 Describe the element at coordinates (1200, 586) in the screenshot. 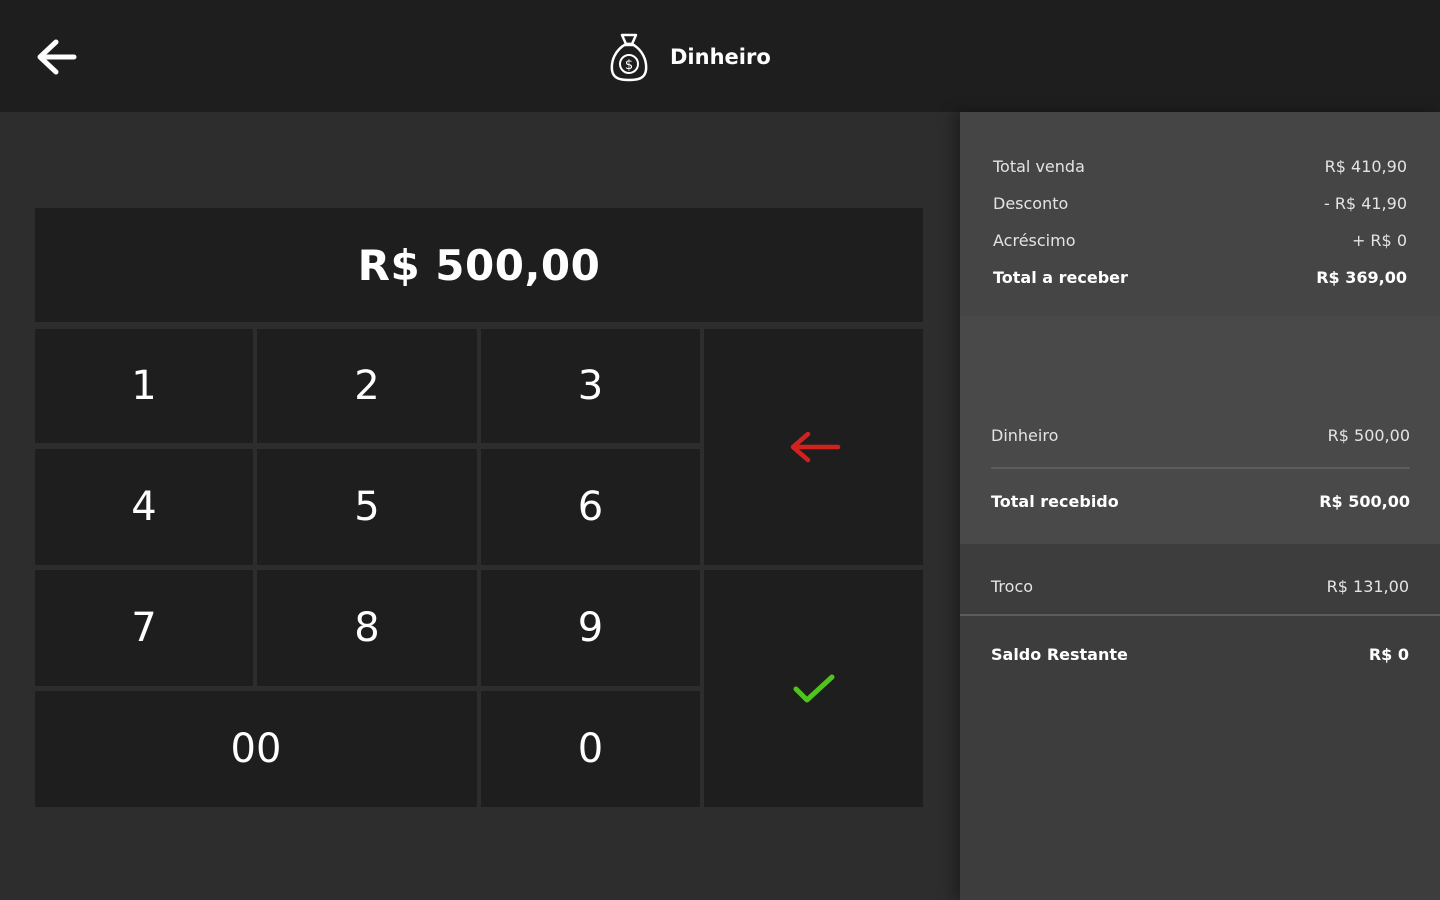

I see `troco-row: Troco R$ 131,00` at that location.